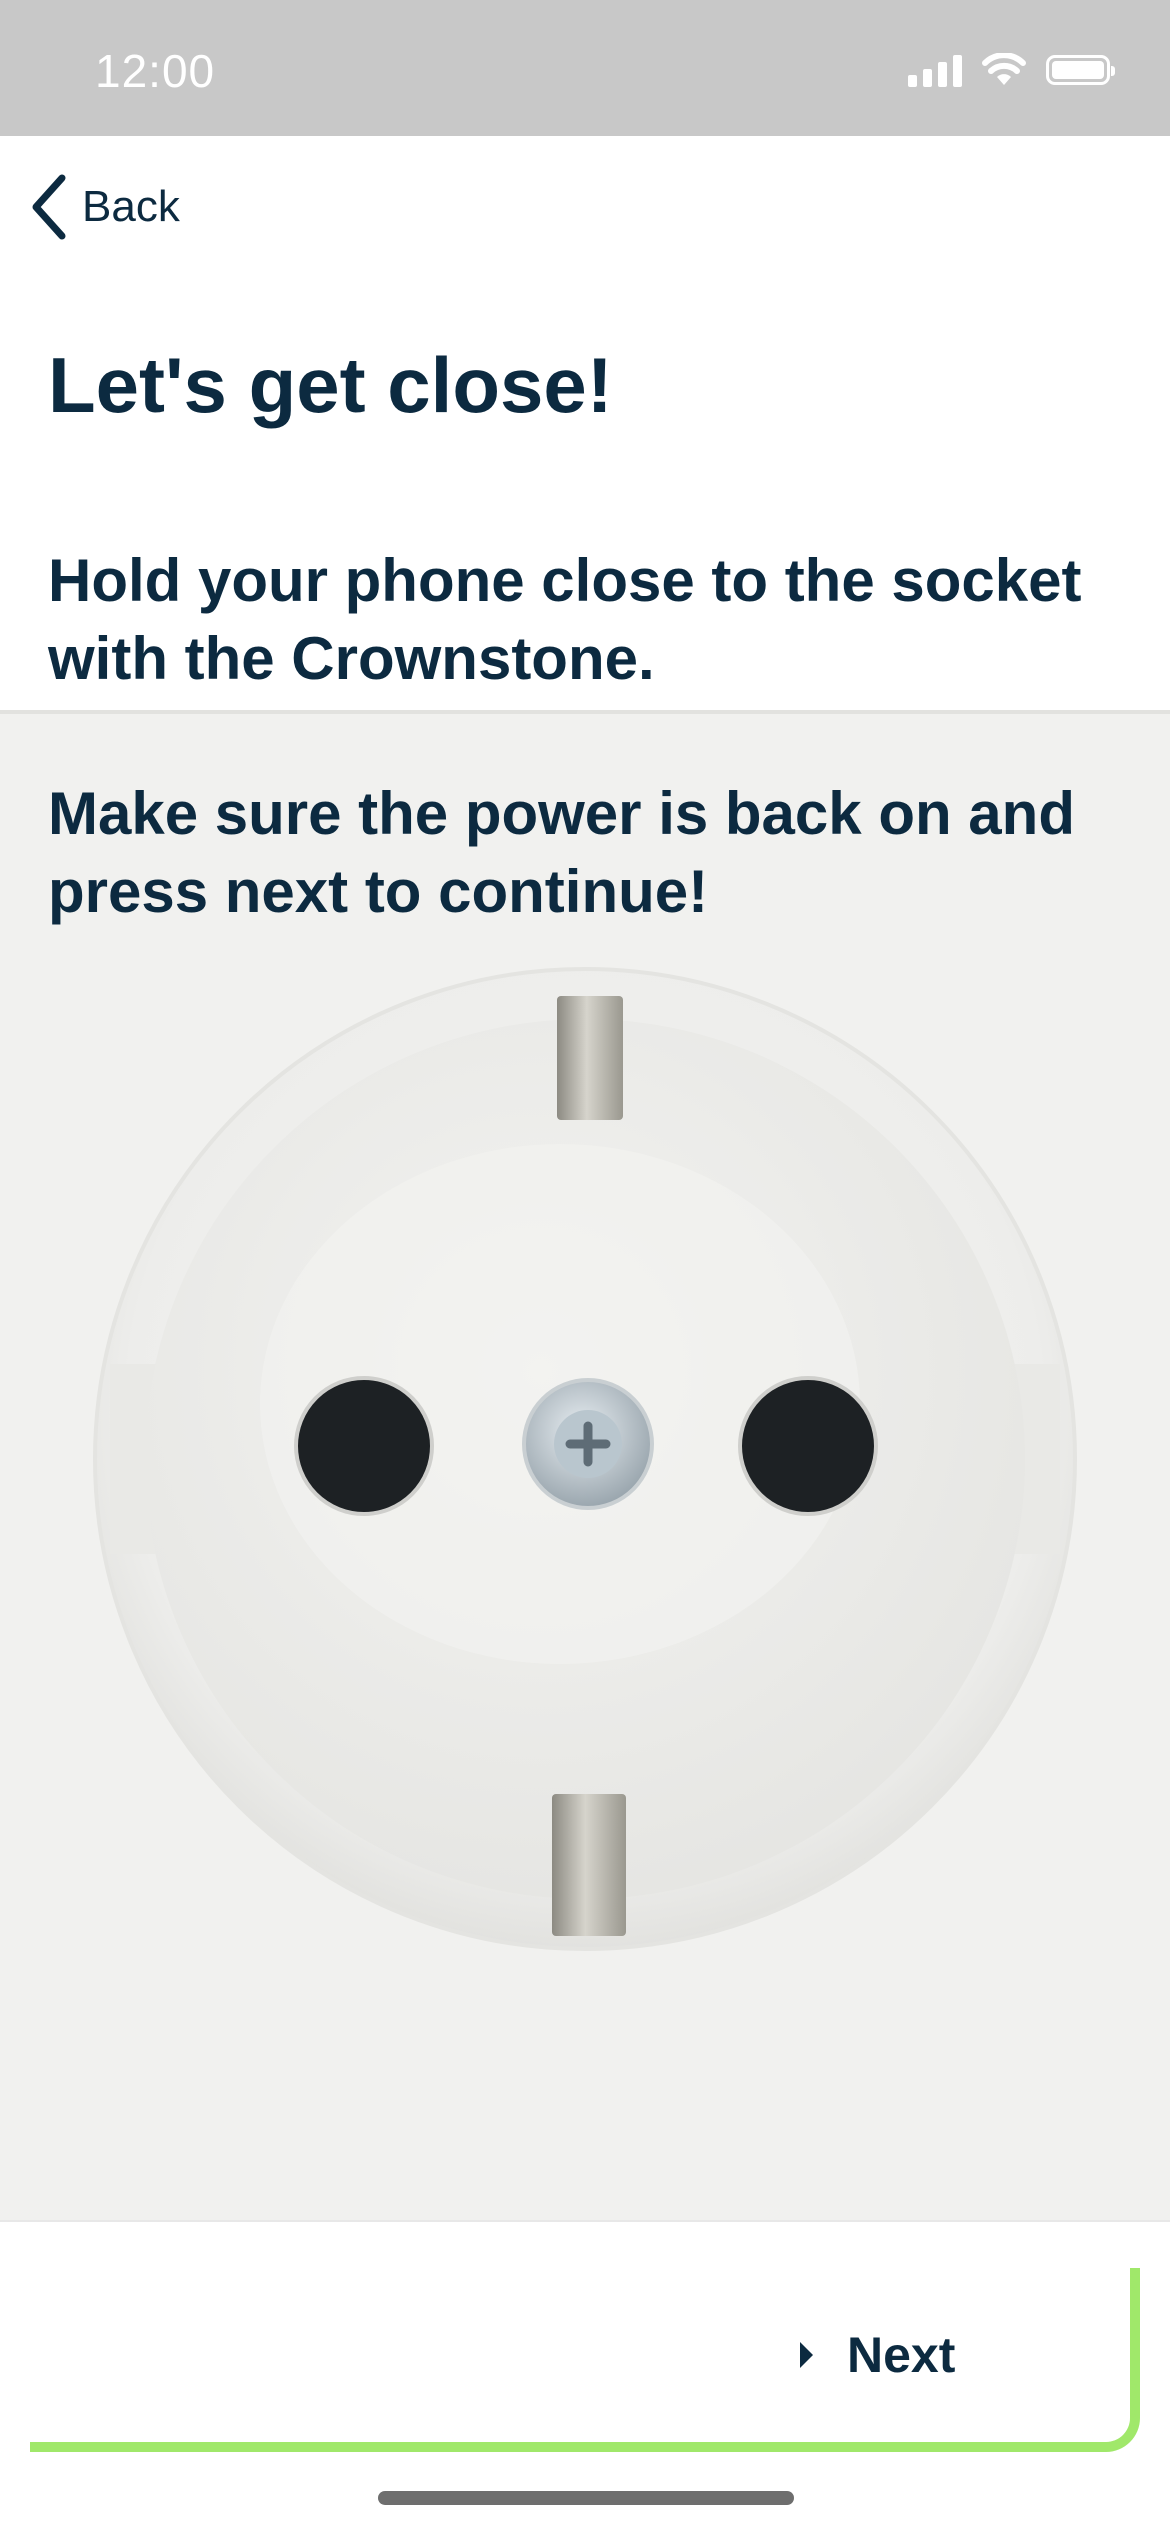 The image size is (1170, 2532). Describe the element at coordinates (901, 2355) in the screenshot. I see `next-label: Next` at that location.